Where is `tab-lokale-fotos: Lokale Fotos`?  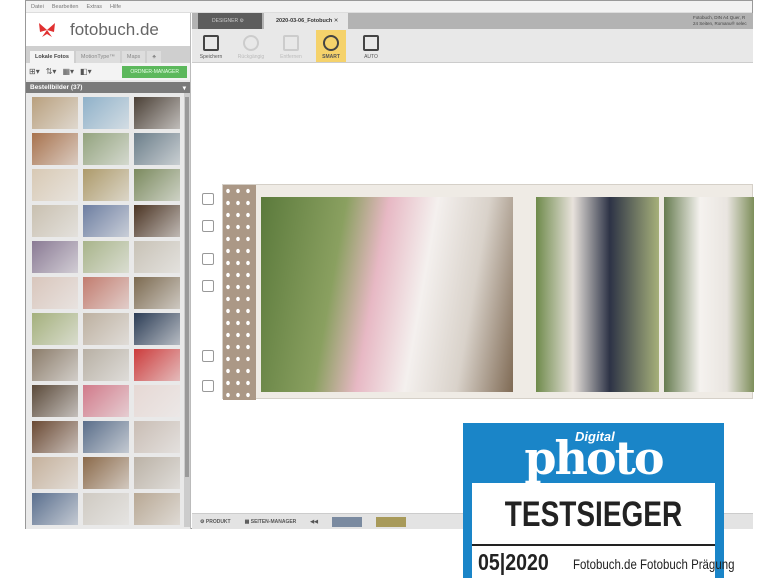 tab-lokale-fotos: Lokale Fotos is located at coordinates (52, 57).